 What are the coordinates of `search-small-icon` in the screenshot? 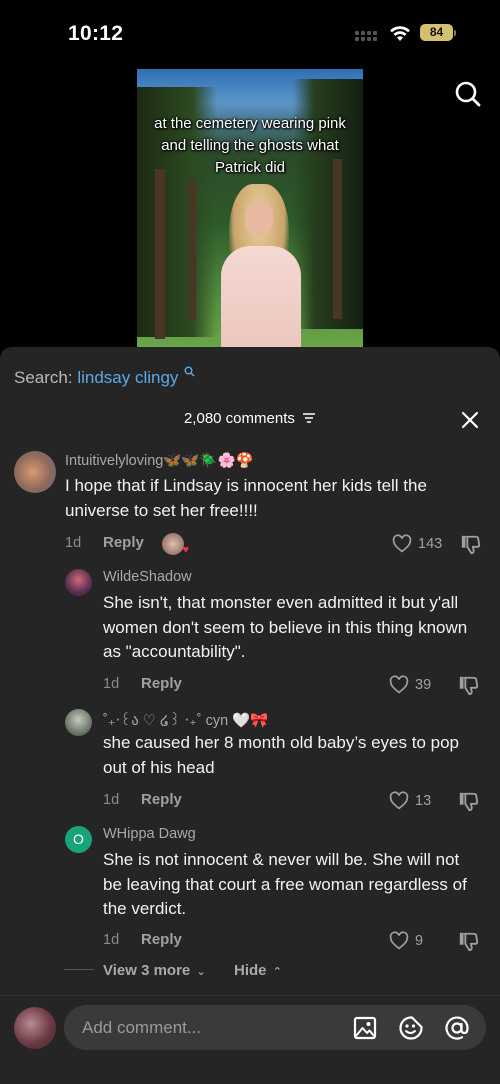 It's located at (189, 371).